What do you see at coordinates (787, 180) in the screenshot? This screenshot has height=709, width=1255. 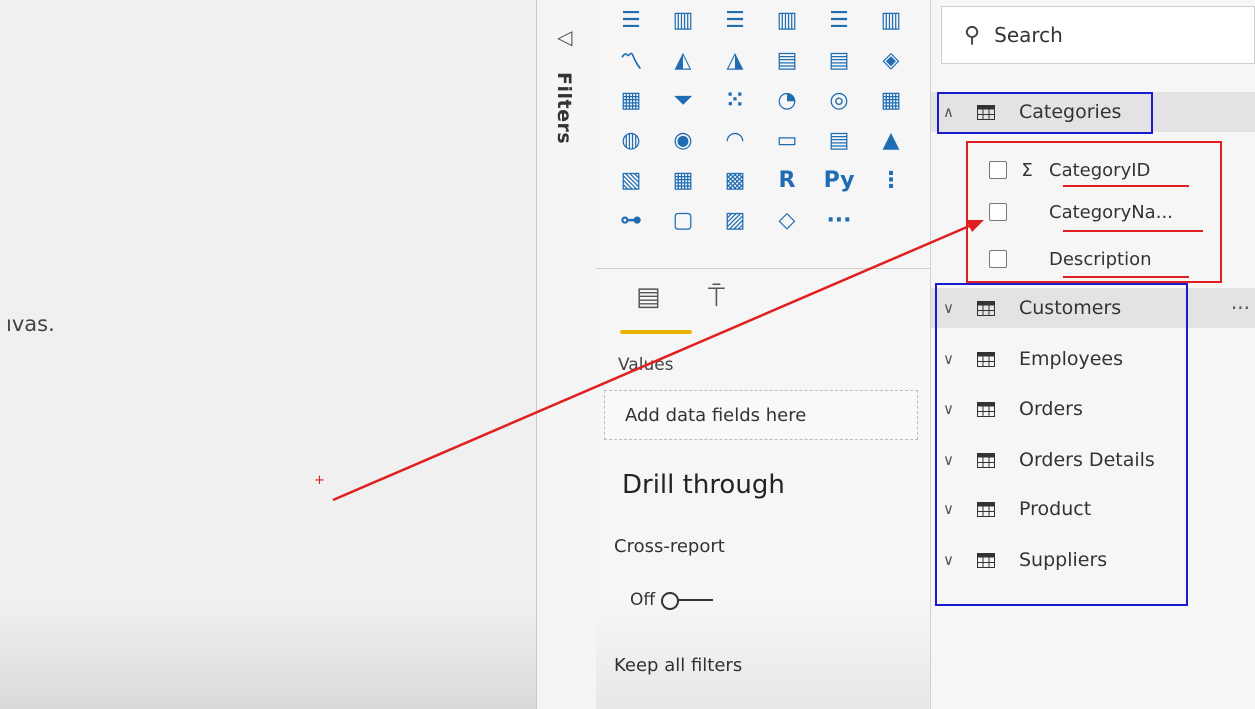 I see `r-visual-icon: R` at bounding box center [787, 180].